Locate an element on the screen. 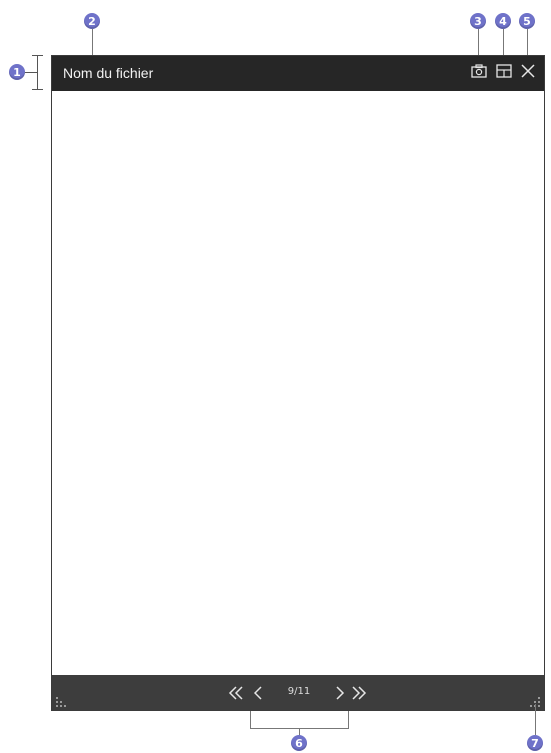 The width and height of the screenshot is (551, 753). first-page-button is located at coordinates (236, 693).